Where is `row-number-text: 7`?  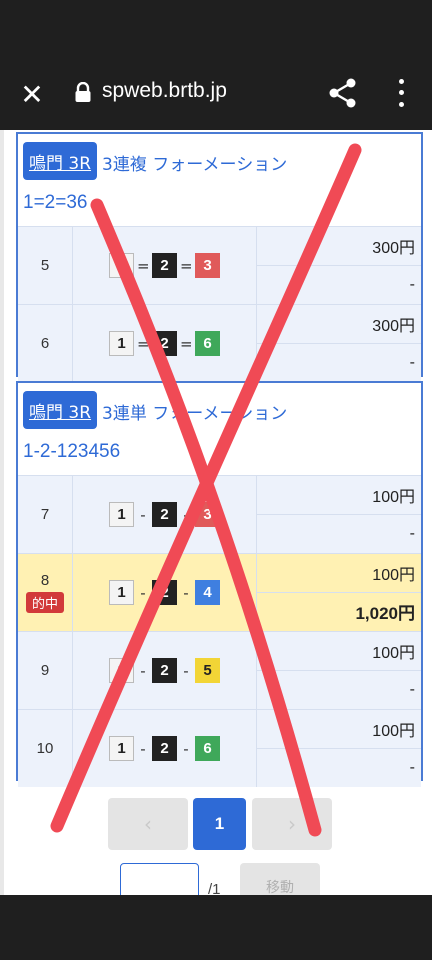 row-number-text: 7 is located at coordinates (45, 514).